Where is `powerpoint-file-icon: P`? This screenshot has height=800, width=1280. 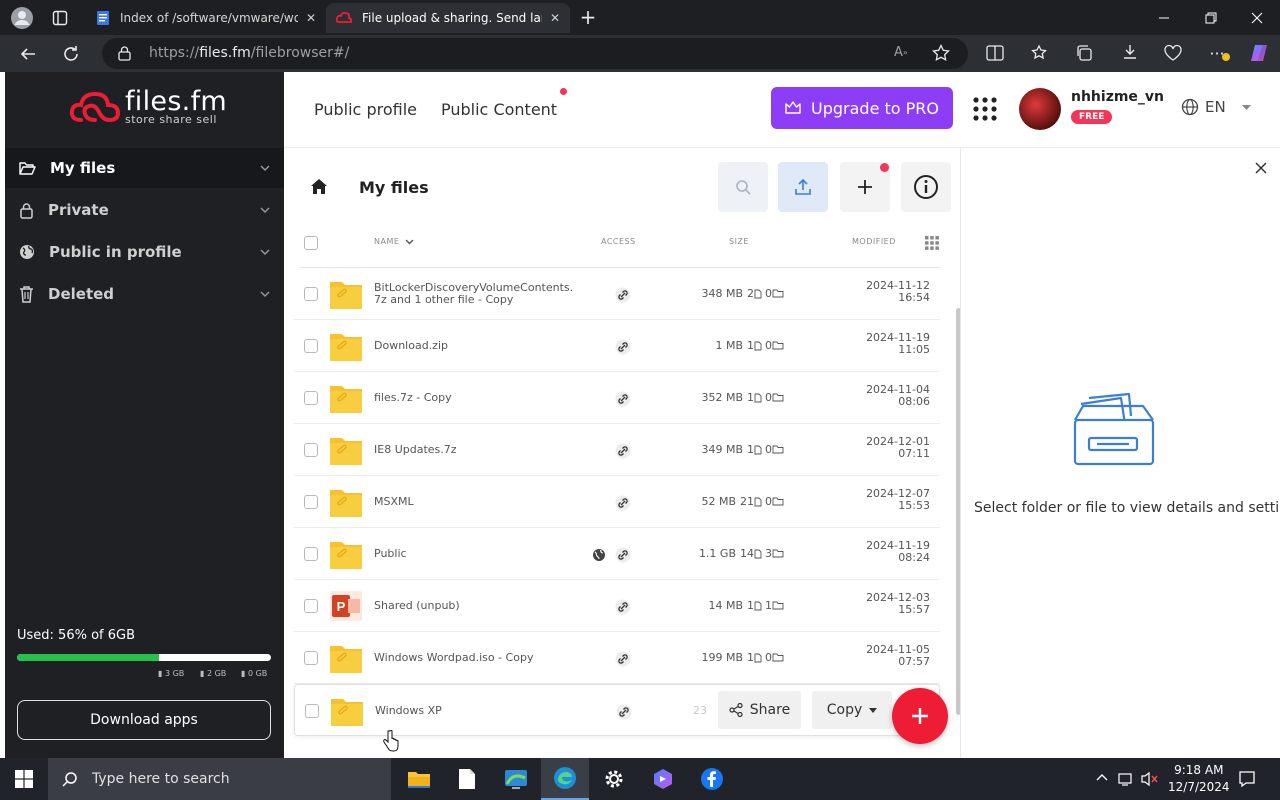 powerpoint-file-icon: P is located at coordinates (346, 606).